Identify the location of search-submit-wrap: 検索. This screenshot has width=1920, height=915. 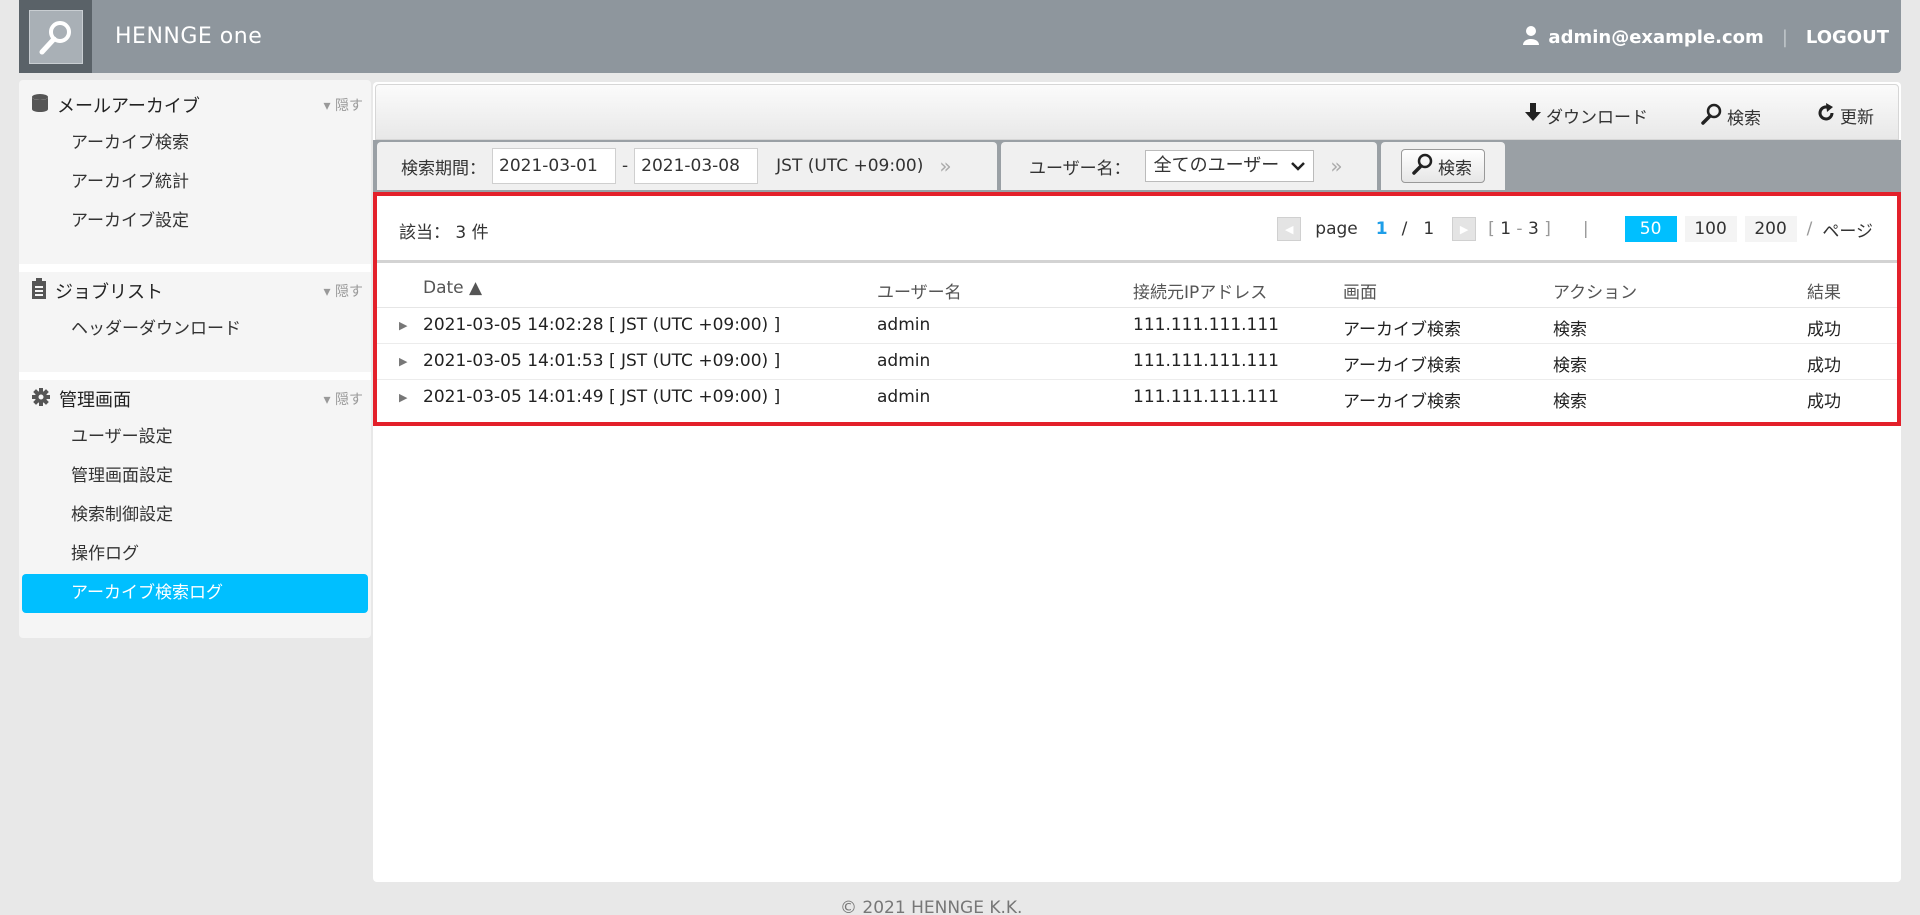
(1443, 166).